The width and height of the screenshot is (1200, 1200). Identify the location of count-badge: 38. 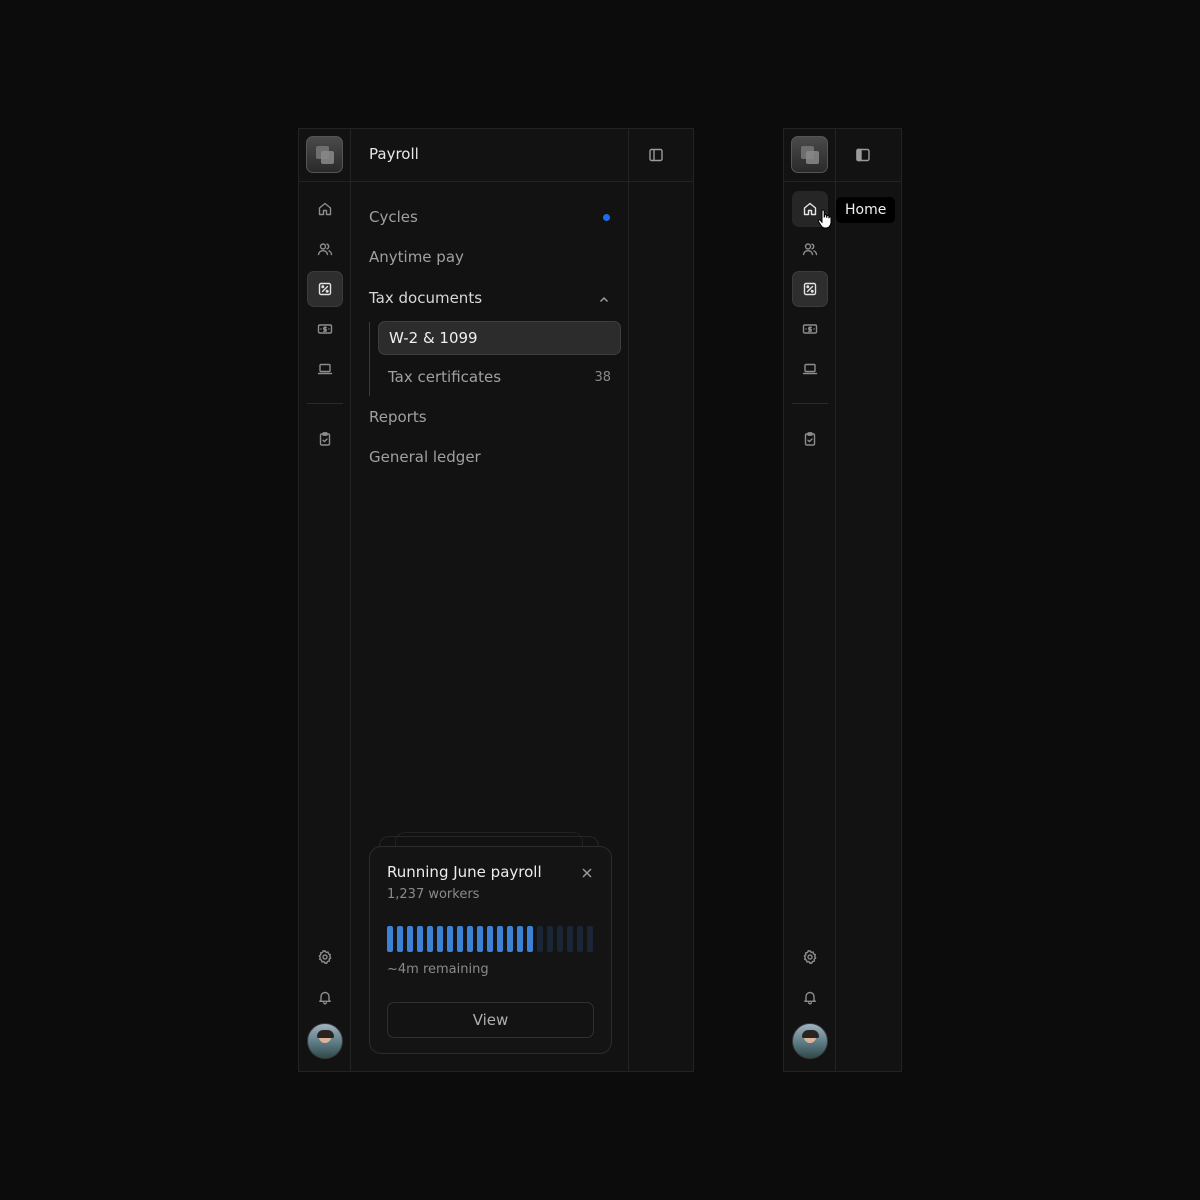
(602, 377).